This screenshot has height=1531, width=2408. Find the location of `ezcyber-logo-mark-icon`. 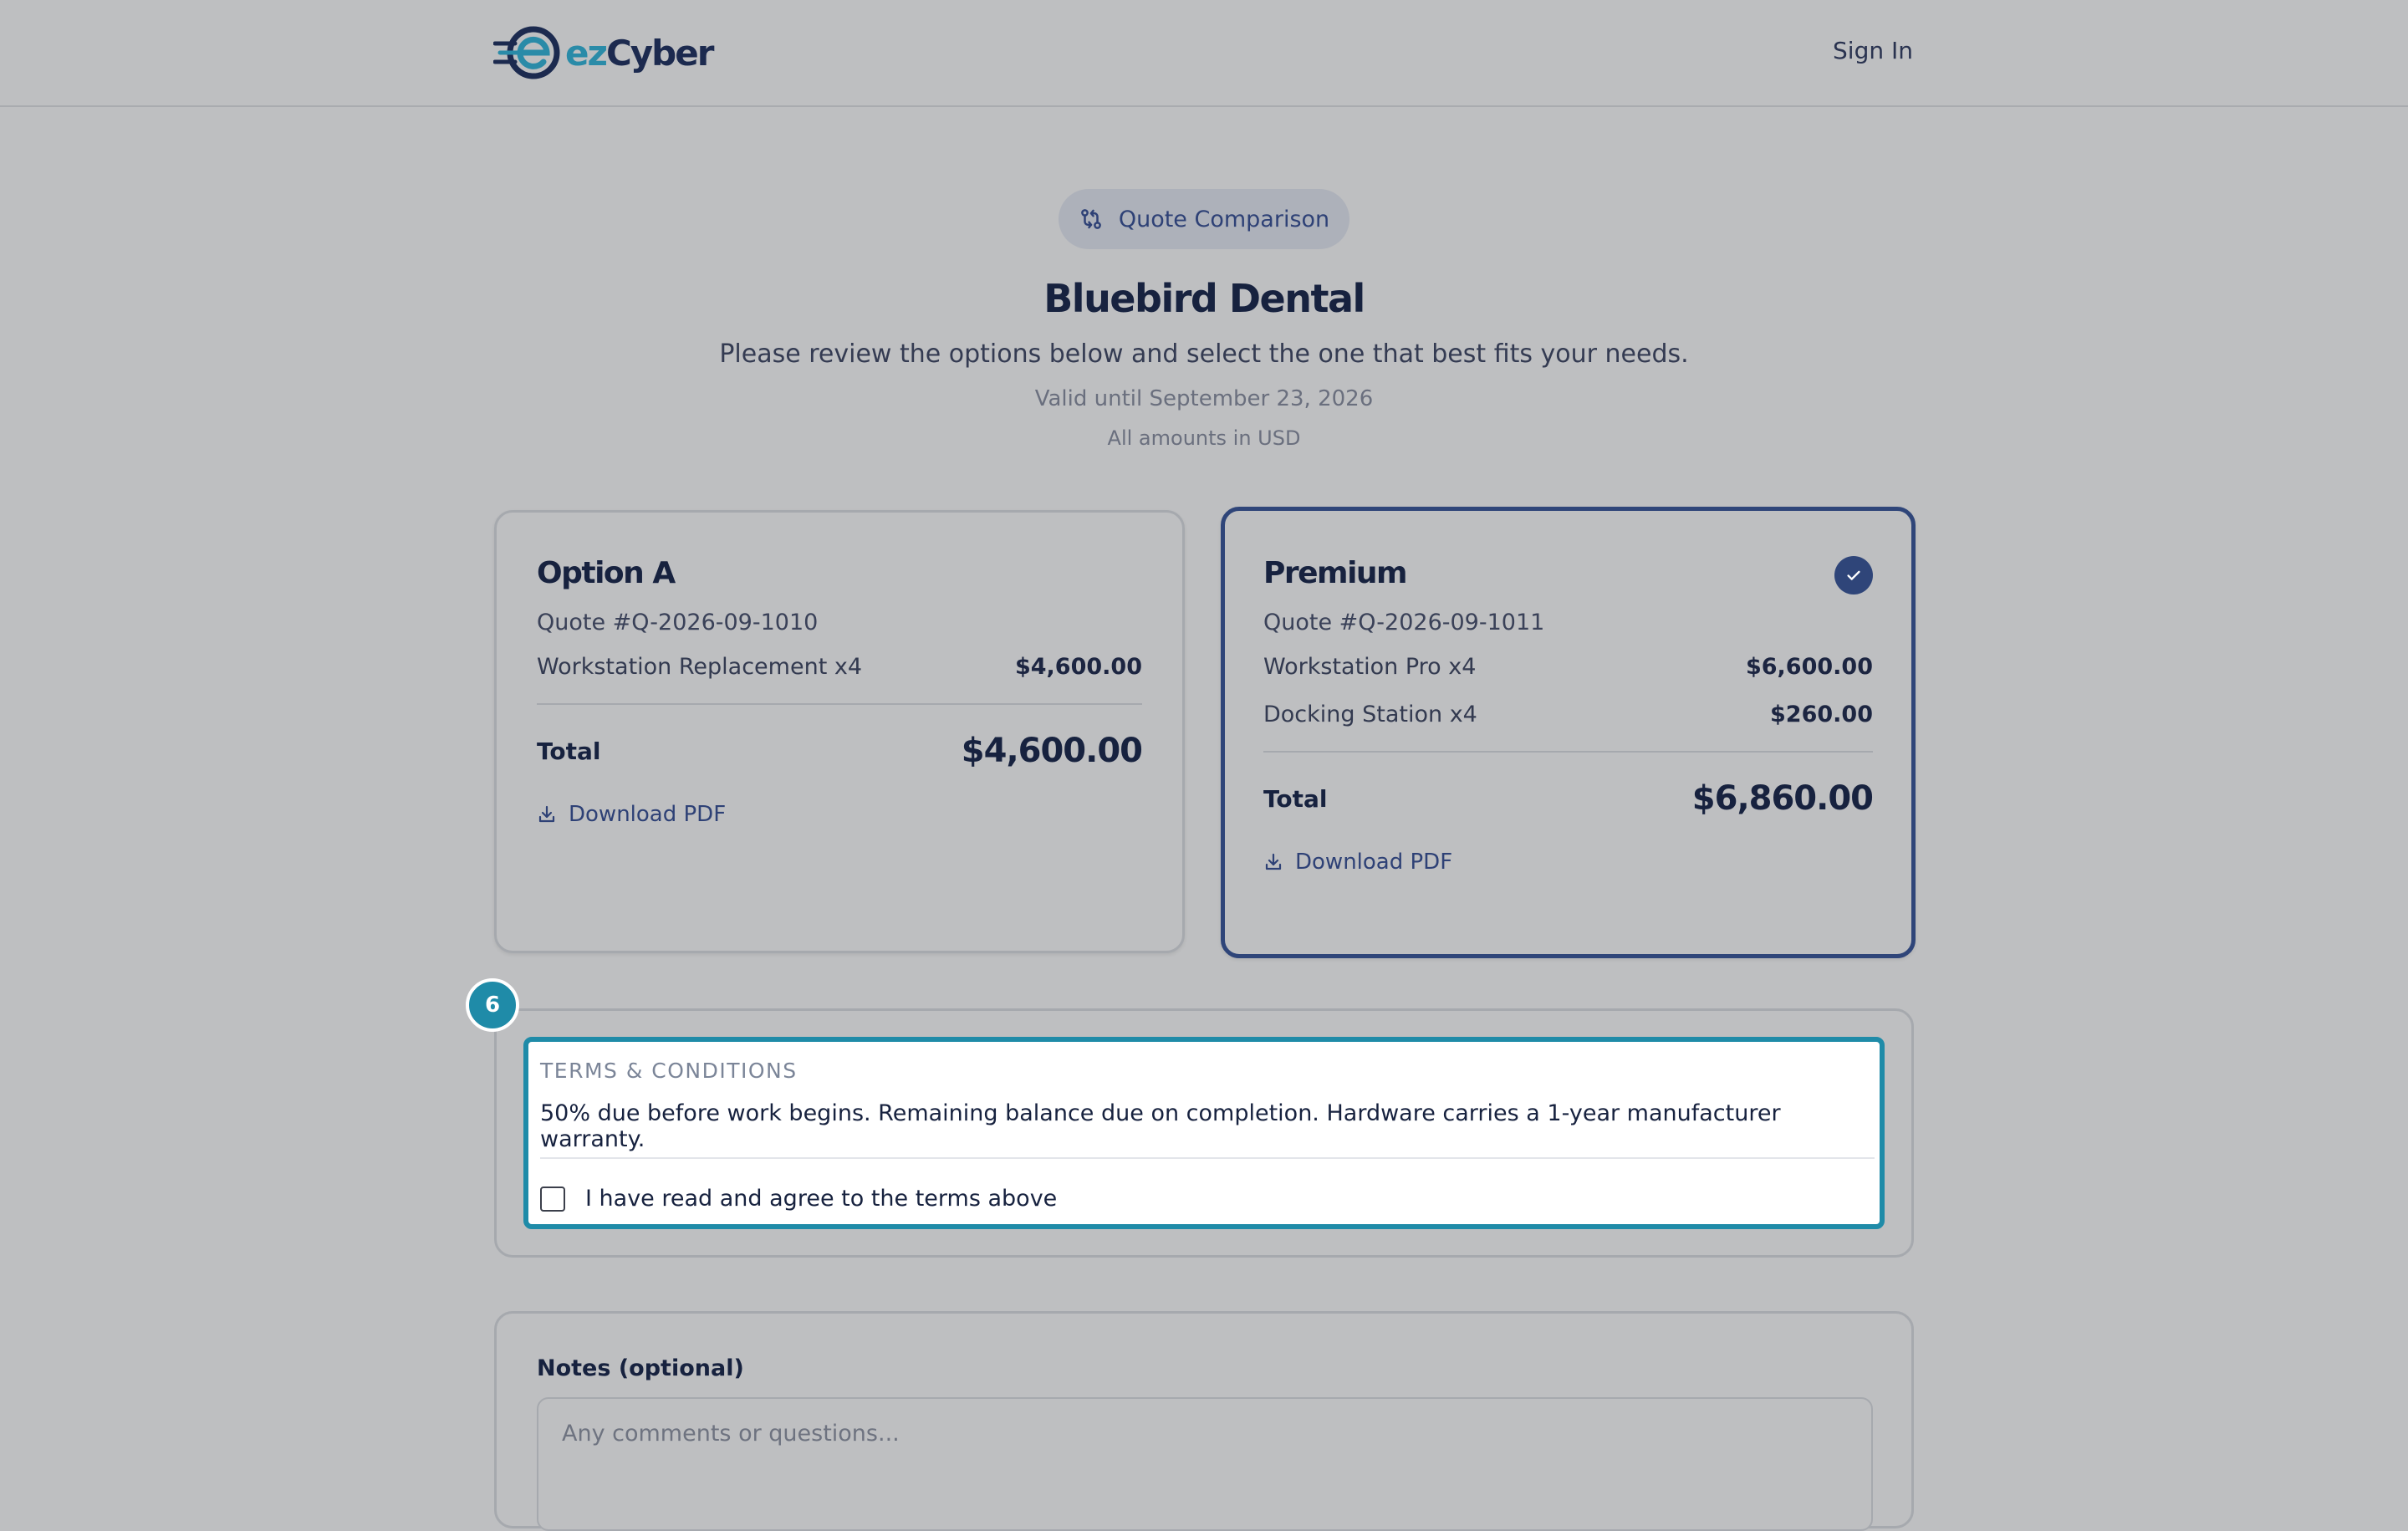

ezcyber-logo-mark-icon is located at coordinates (527, 52).